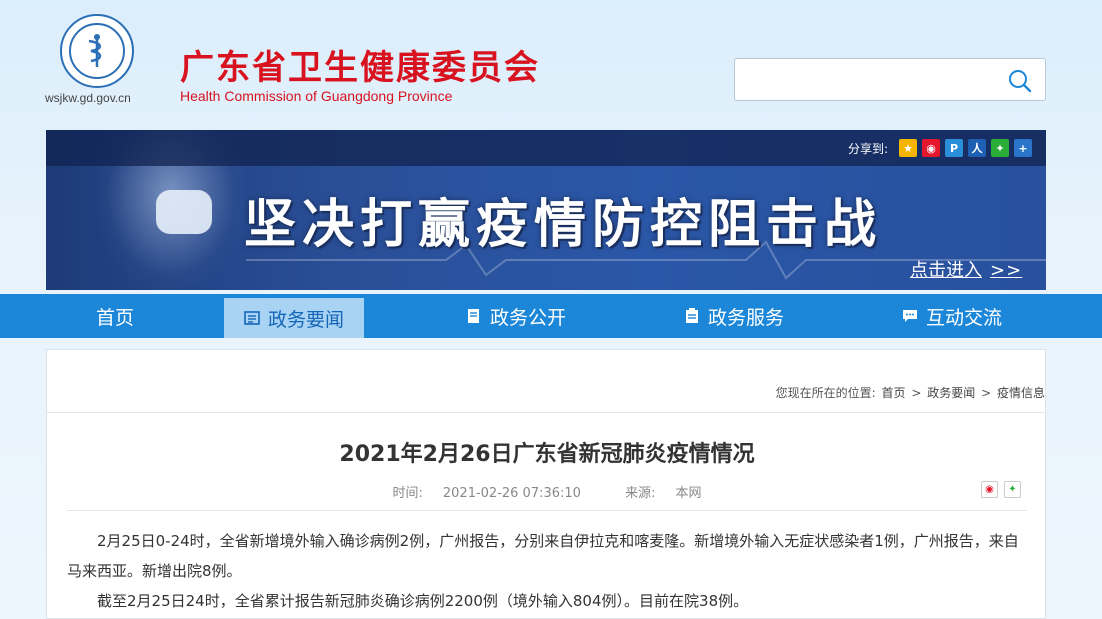  I want to click on site-logo, so click(97, 51).